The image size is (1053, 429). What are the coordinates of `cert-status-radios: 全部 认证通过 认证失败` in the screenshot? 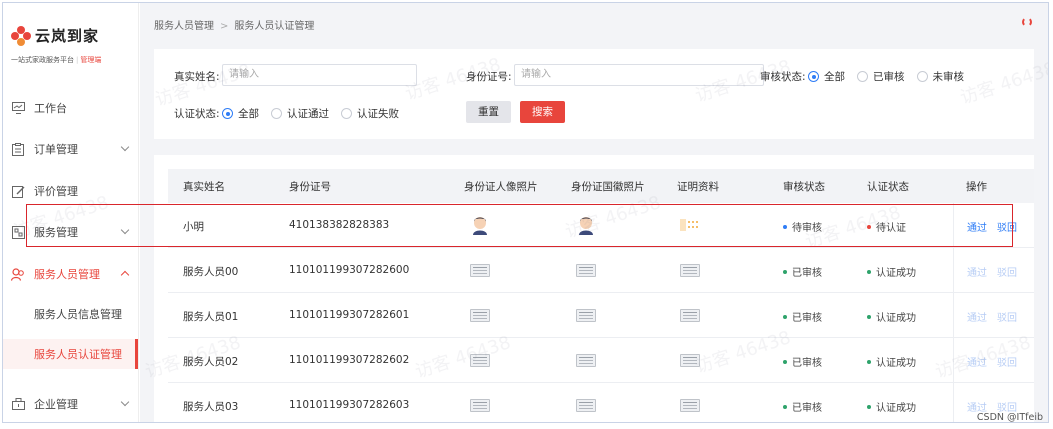 It's located at (316, 113).